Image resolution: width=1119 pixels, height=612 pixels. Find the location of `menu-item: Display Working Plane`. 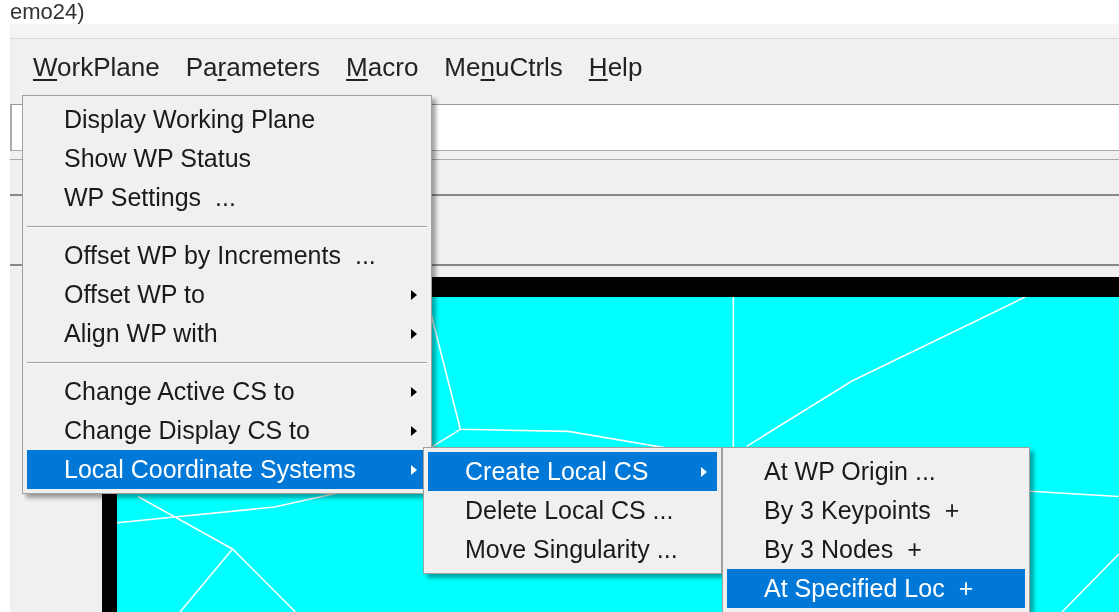

menu-item: Display Working Plane is located at coordinates (227, 119).